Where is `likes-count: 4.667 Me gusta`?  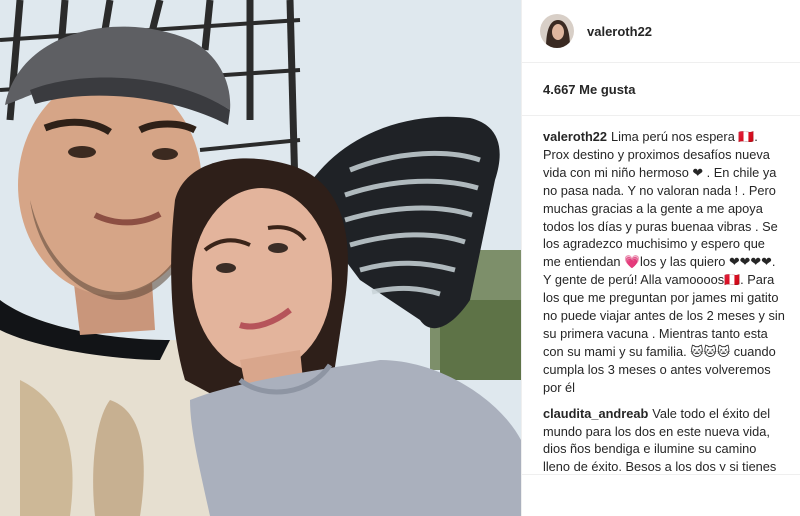 likes-count: 4.667 Me gusta is located at coordinates (589, 89).